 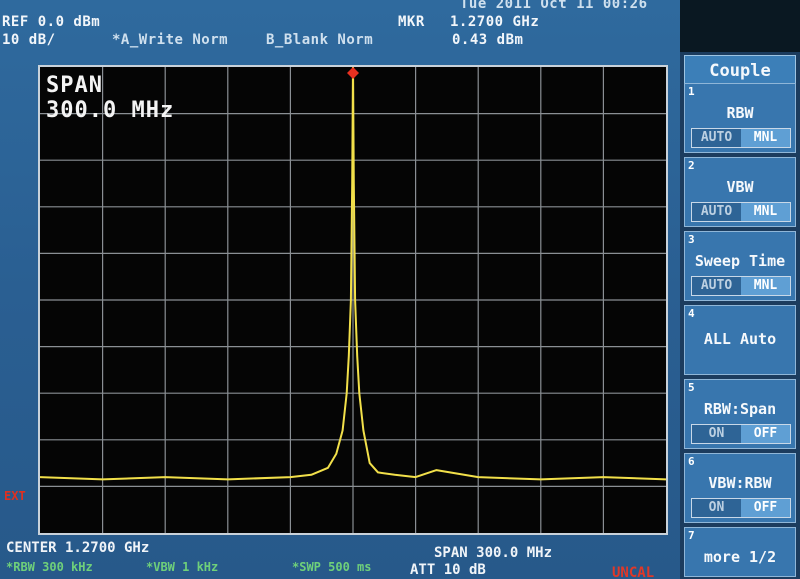 I want to click on span-value: SPAN 300.0 MHz, so click(x=493, y=553).